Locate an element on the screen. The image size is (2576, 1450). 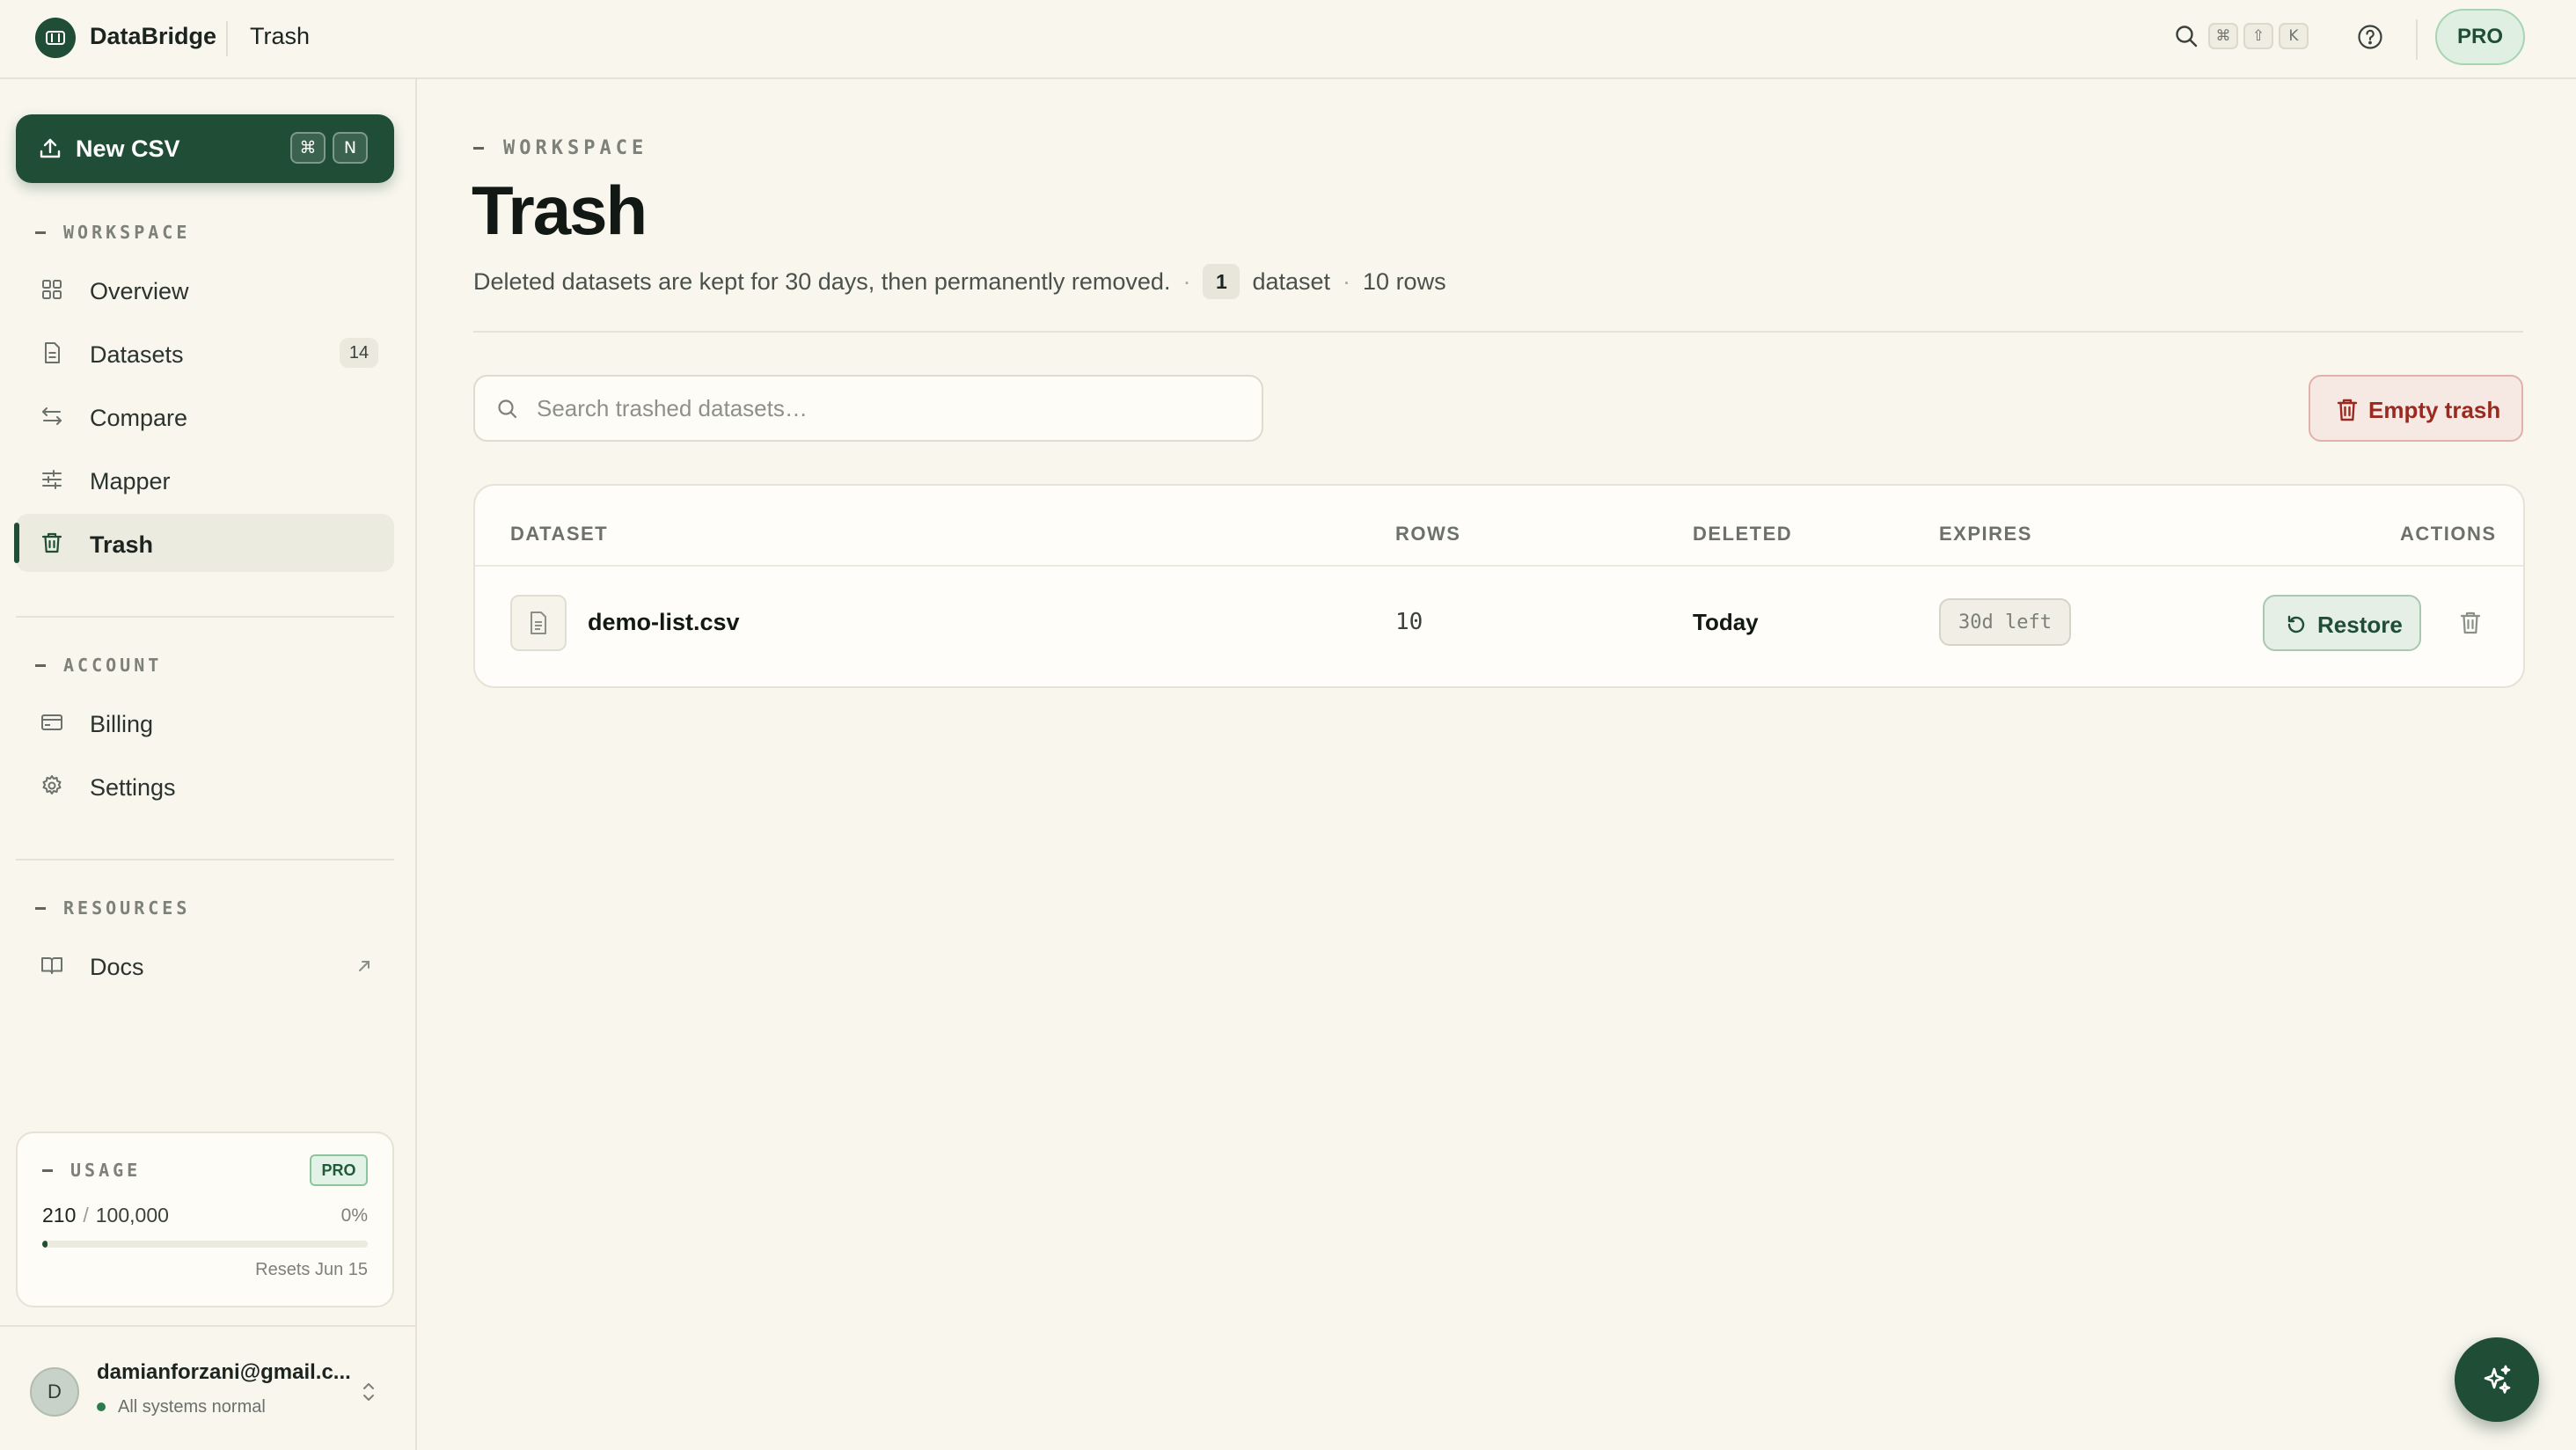
section-label-workspace: WORKSPACE is located at coordinates (112, 232).